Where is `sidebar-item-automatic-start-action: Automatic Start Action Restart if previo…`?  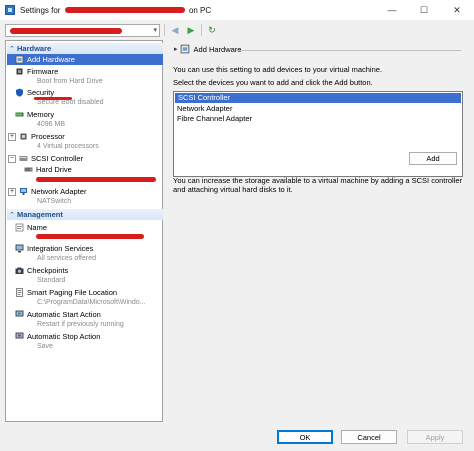 sidebar-item-automatic-start-action: Automatic Start Action Restart if previo… is located at coordinates (84, 319).